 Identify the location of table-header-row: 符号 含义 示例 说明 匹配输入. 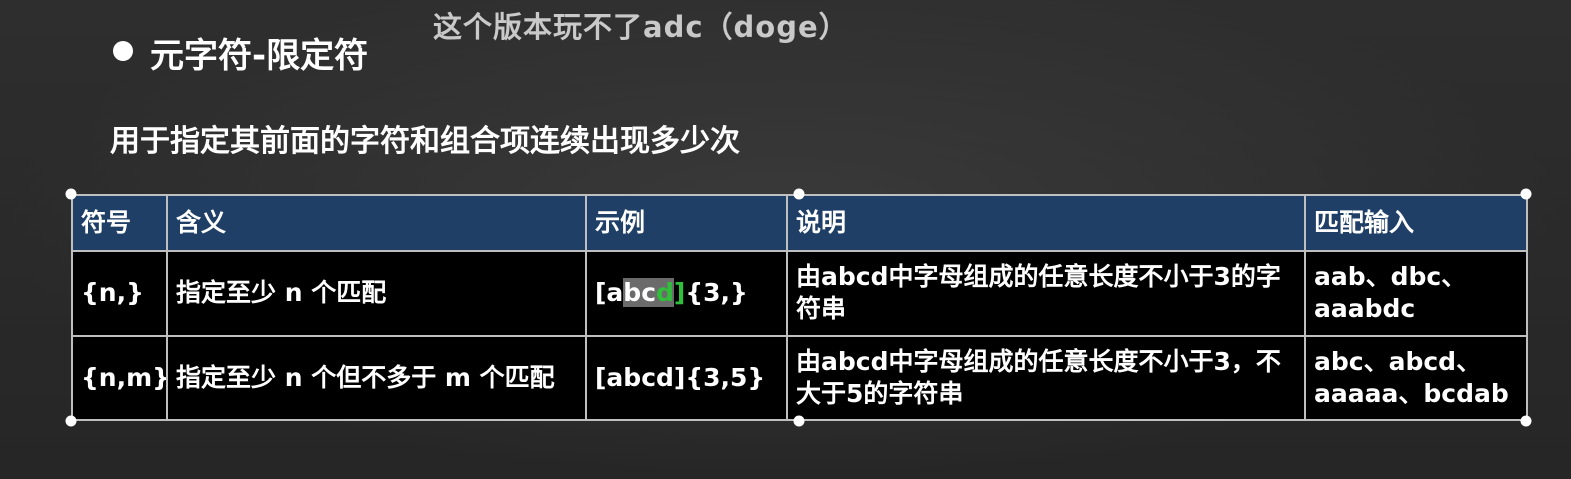
(799, 223).